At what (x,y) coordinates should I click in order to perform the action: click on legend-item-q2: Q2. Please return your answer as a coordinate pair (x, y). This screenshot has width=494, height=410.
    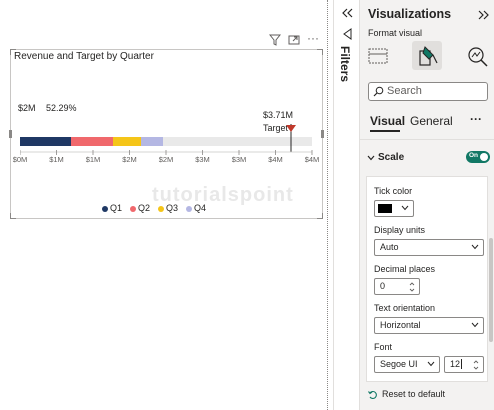
    Looking at the image, I should click on (140, 208).